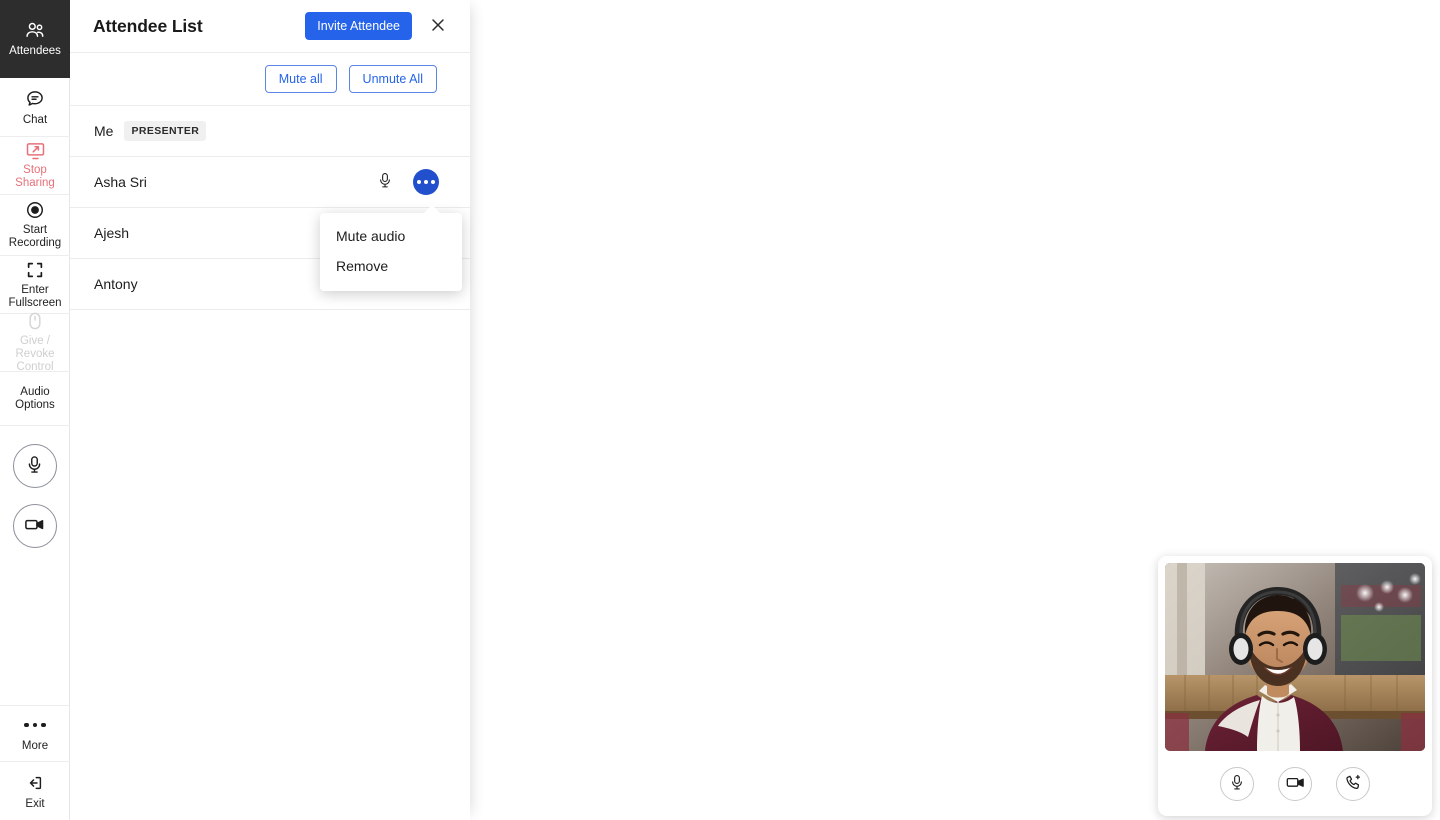 This screenshot has width=1440, height=820. I want to click on sidebar-item-give-revoke-control: Give / Revoke Control, so click(35, 342).